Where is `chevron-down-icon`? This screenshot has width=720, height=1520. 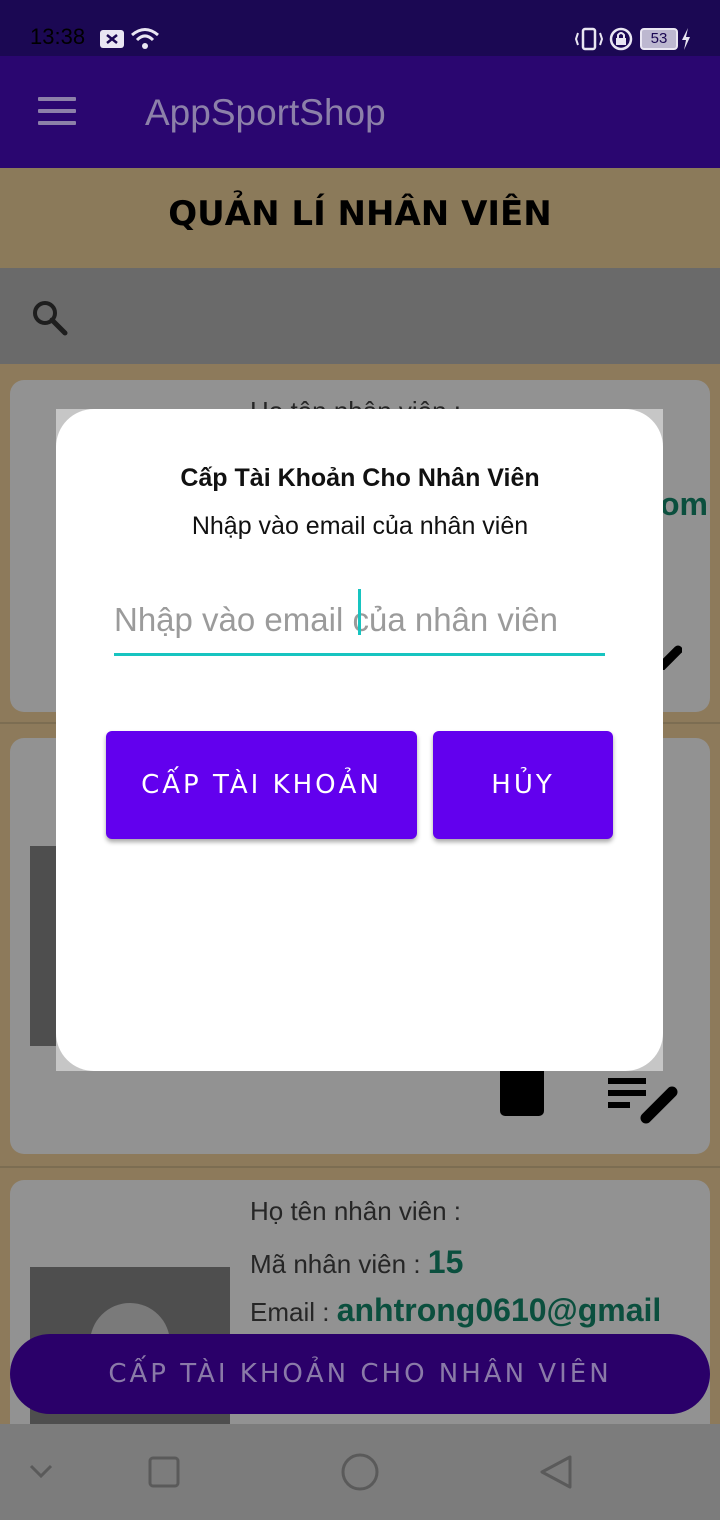 chevron-down-icon is located at coordinates (41, 1471).